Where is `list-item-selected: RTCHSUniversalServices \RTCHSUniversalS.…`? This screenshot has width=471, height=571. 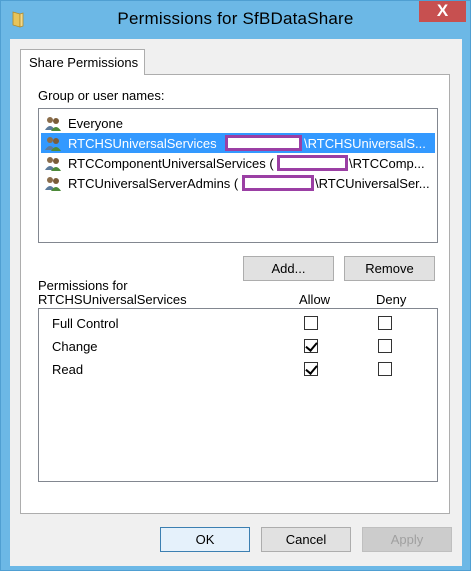 list-item-selected: RTCHSUniversalServices \RTCHSUniversalS.… is located at coordinates (238, 143).